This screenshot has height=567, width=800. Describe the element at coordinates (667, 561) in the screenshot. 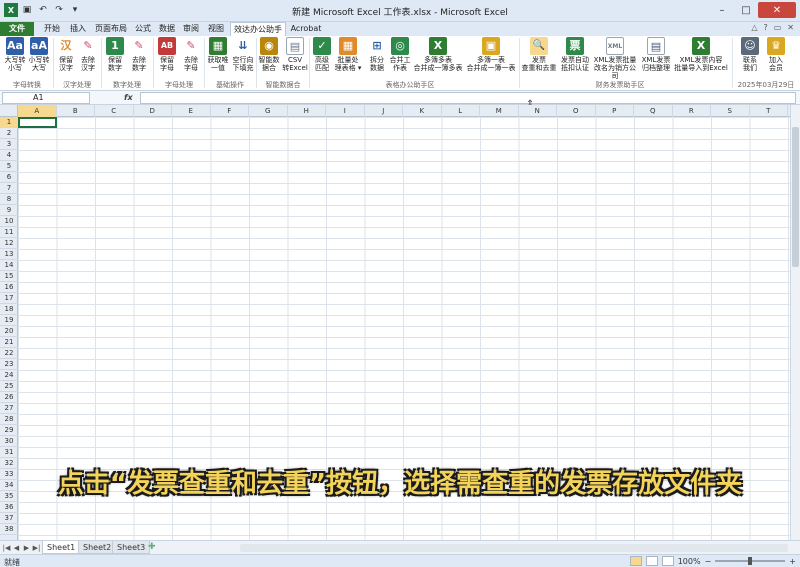

I see `page-break-view-button` at that location.